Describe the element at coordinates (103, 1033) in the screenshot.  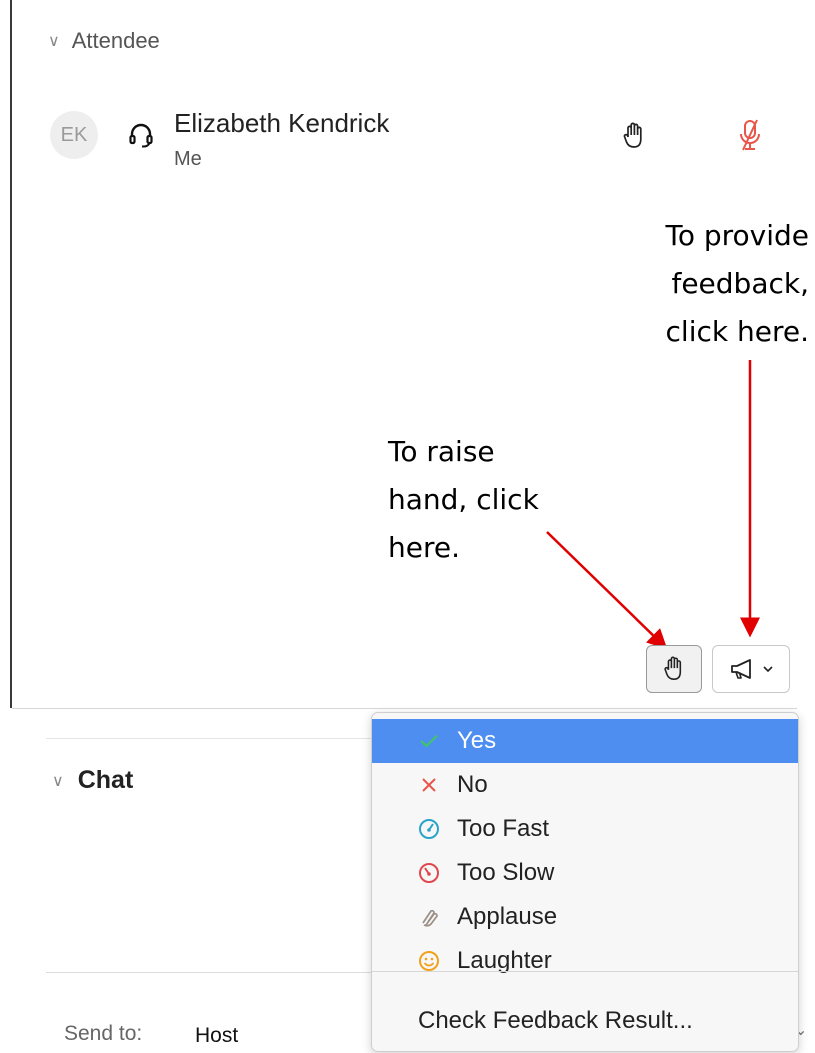
I see `send-to-label: Send to:` at that location.